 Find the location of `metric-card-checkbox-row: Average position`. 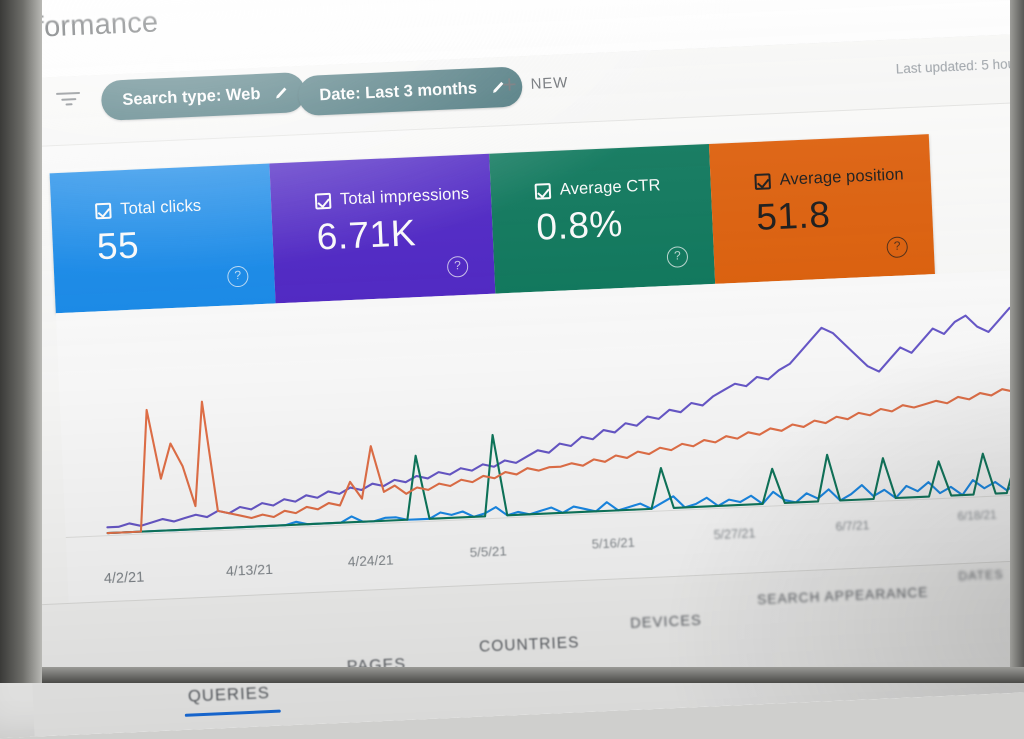

metric-card-checkbox-row: Average position is located at coordinates (842, 177).